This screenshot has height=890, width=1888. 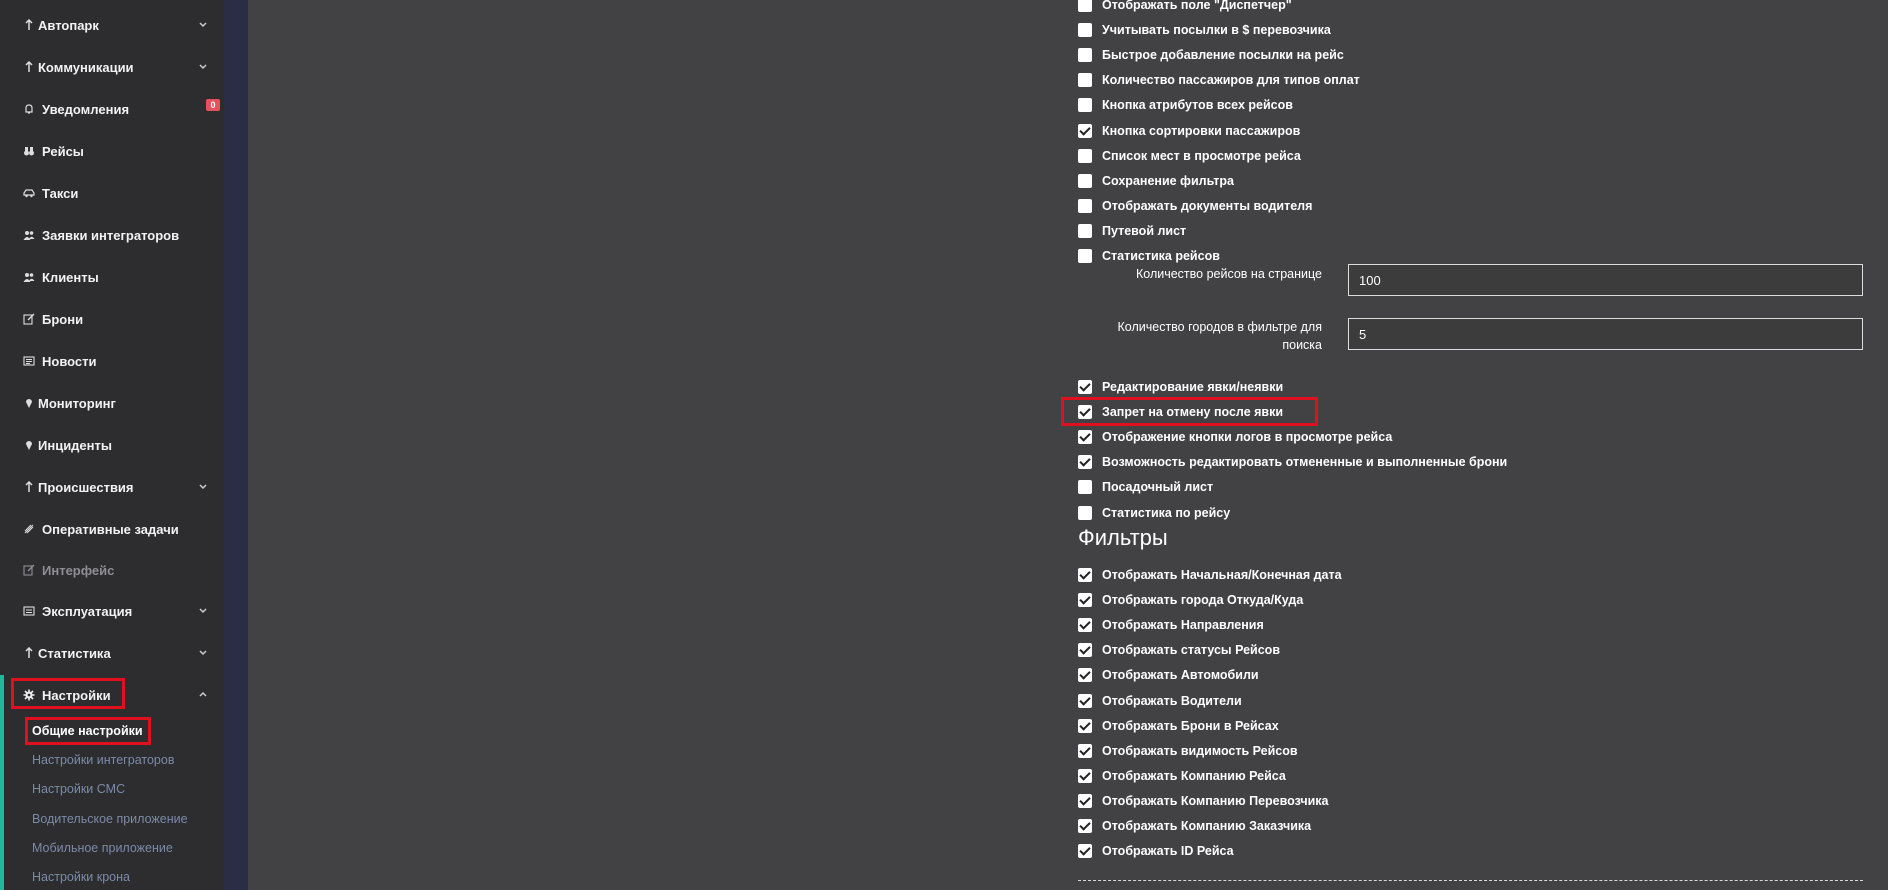 I want to click on tasks-icon, so click(x=29, y=529).